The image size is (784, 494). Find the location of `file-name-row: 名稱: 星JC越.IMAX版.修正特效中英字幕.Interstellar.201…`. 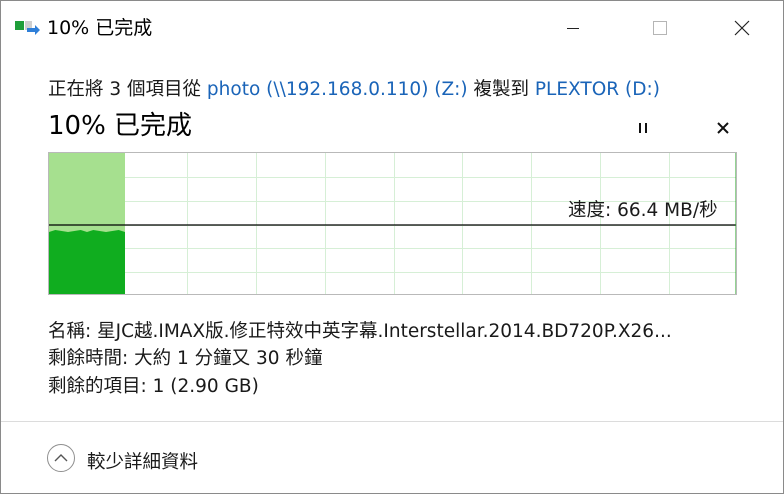

file-name-row: 名稱: 星JC越.IMAX版.修正特效中英字幕.Interstellar.201… is located at coordinates (360, 330).